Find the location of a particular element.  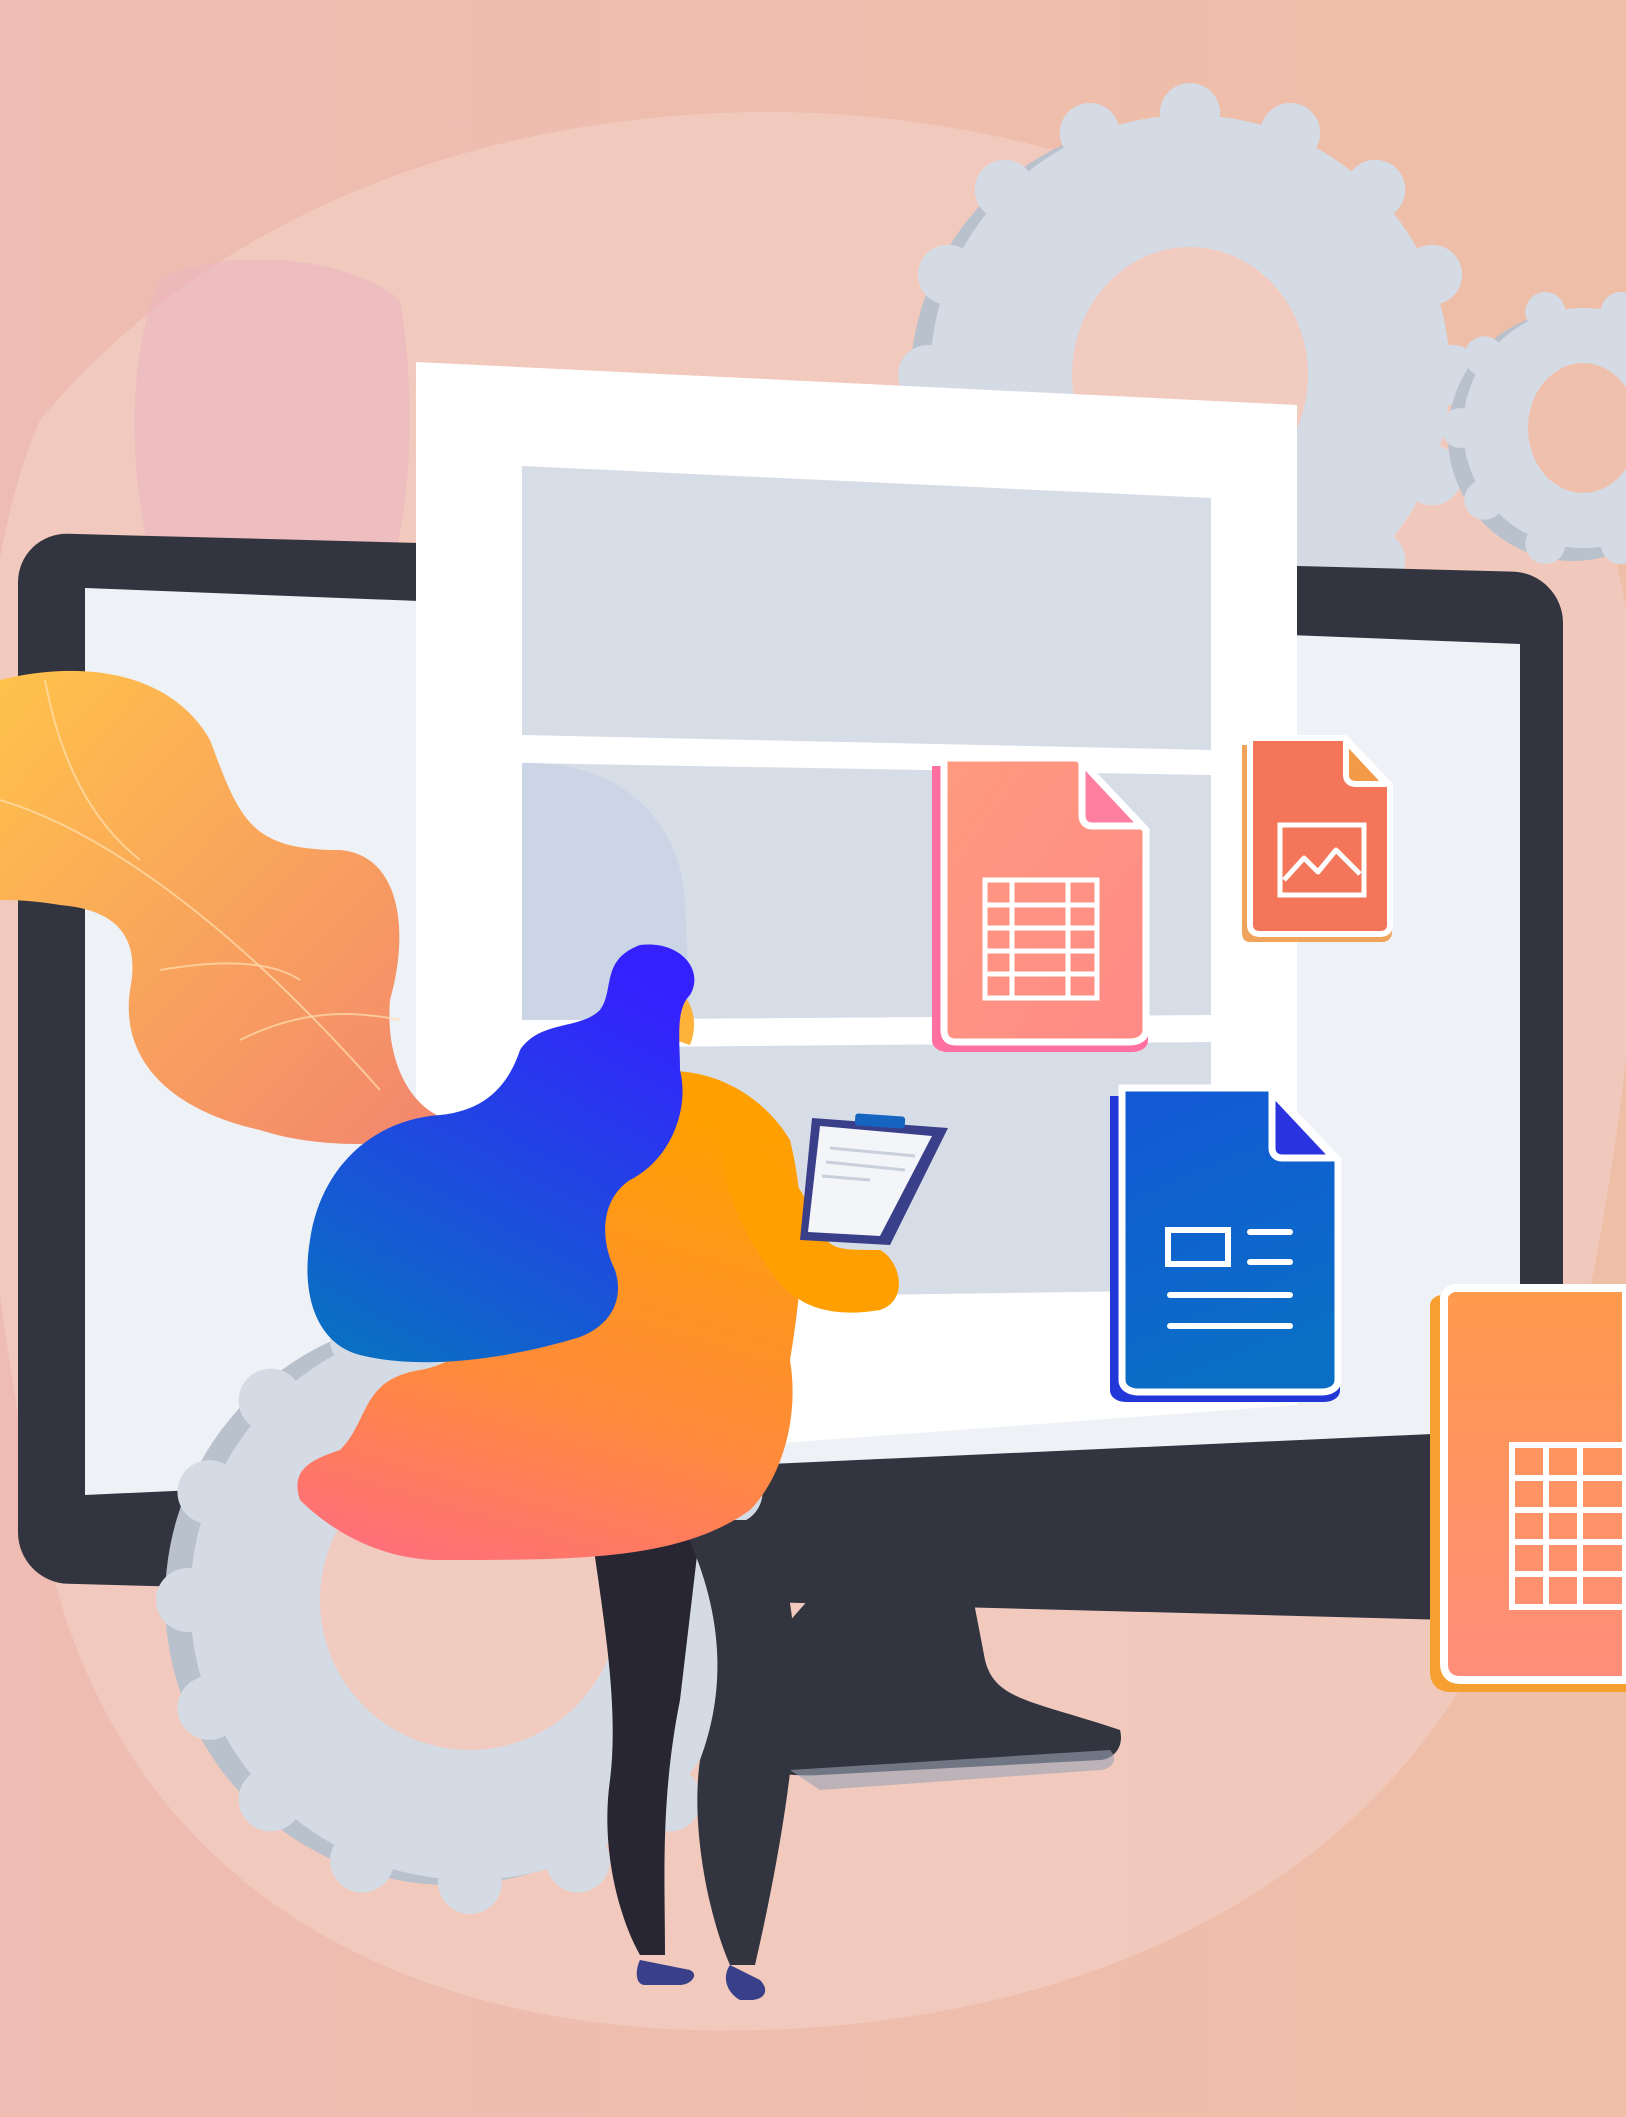

placeholder-block is located at coordinates (866, 608).